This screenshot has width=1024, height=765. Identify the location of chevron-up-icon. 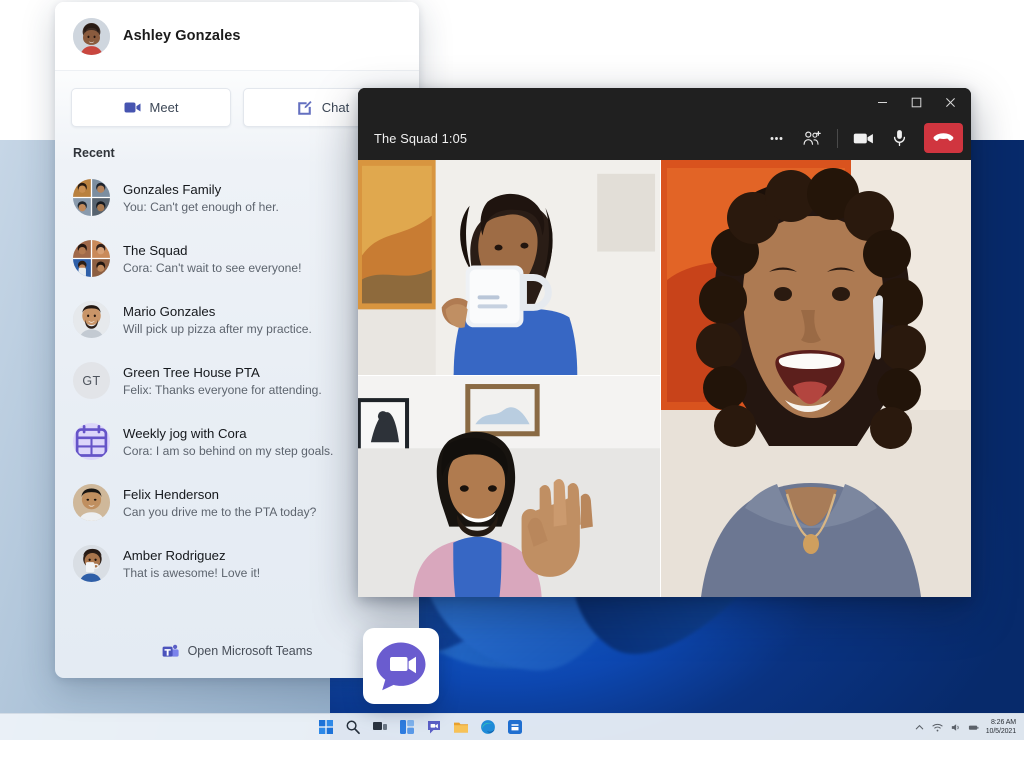
(919, 727).